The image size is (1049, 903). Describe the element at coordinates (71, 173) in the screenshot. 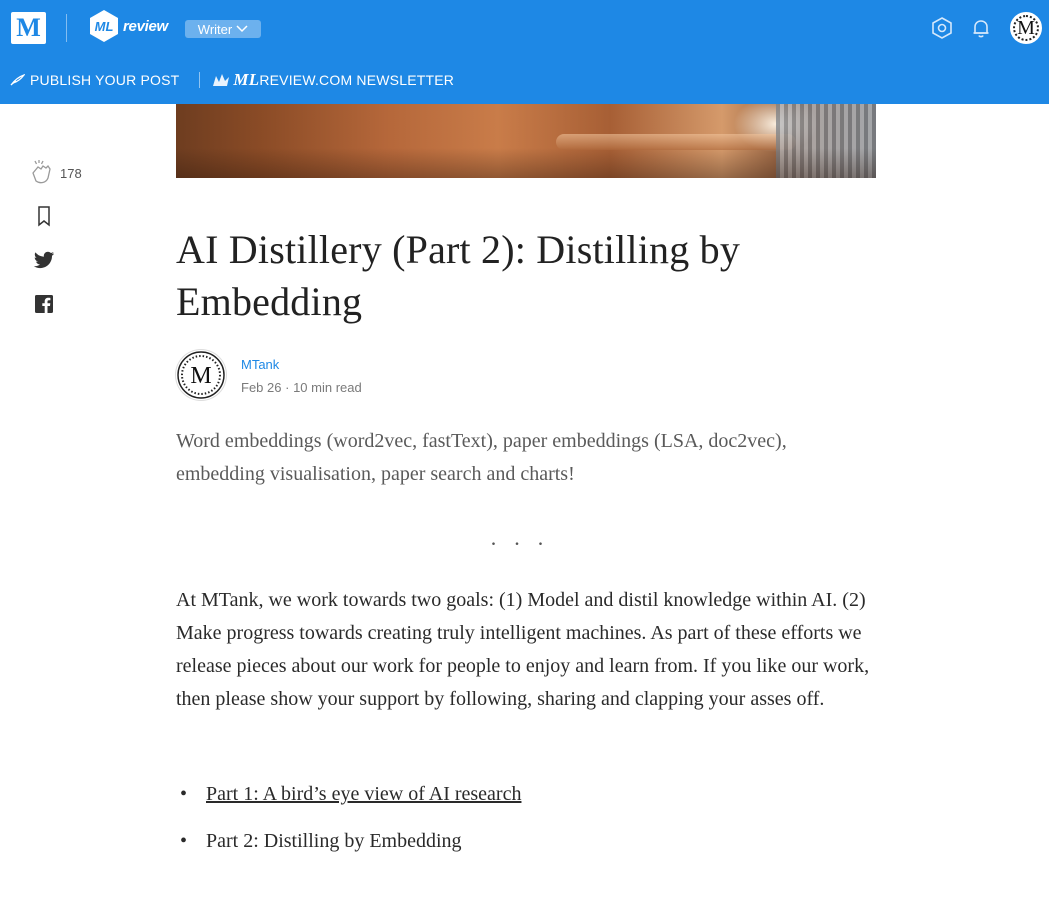

I see `clap-count: 178` at that location.